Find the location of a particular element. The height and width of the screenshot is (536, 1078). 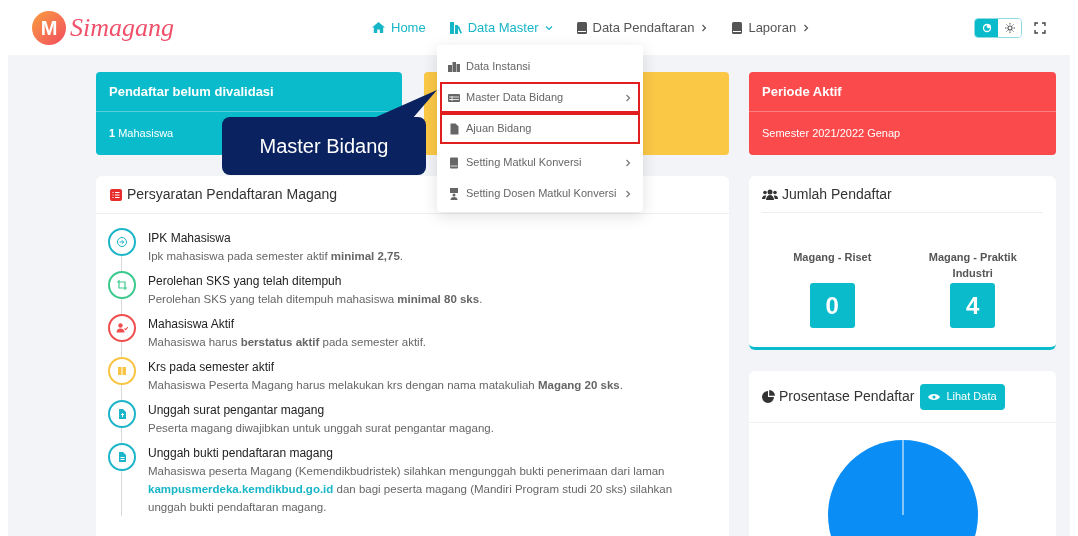

person-chalkboard-icon is located at coordinates (454, 193).